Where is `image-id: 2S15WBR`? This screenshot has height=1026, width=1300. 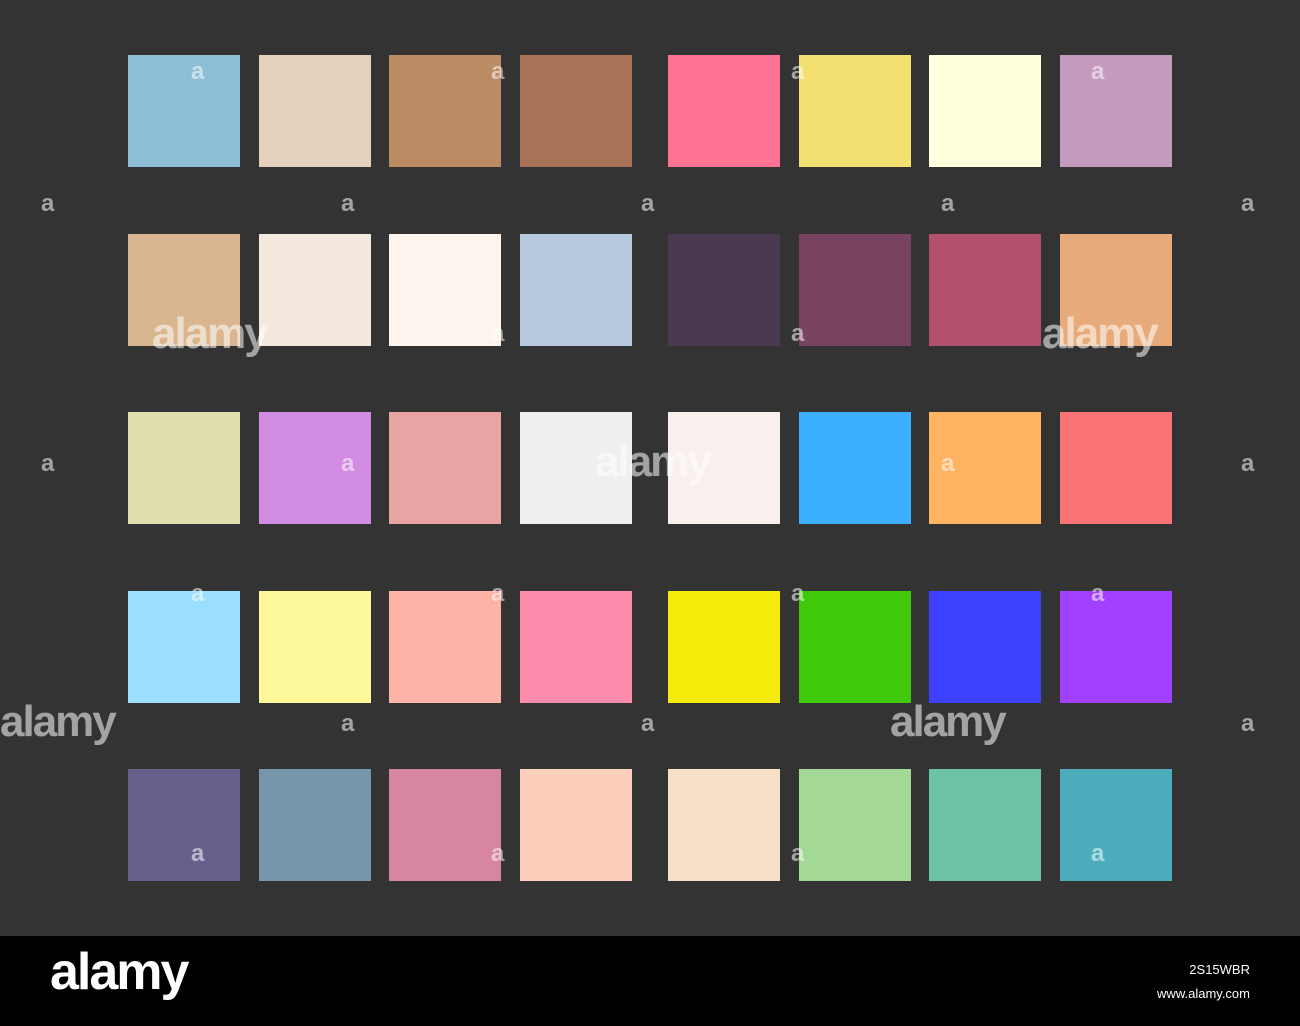
image-id: 2S15WBR is located at coordinates (1219, 969).